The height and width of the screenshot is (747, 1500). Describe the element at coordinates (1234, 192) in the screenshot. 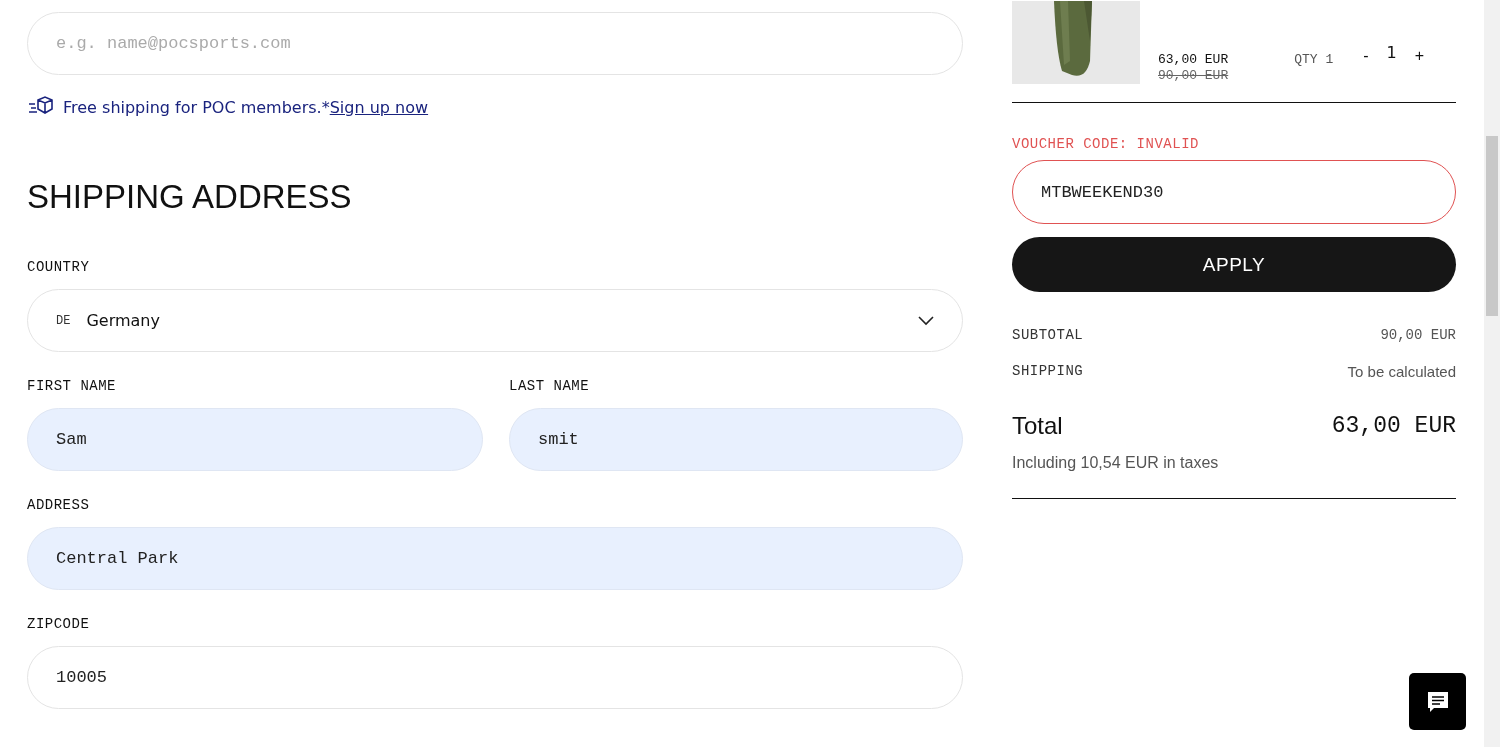

I see `voucher-field: MTBWEEKEND30` at that location.